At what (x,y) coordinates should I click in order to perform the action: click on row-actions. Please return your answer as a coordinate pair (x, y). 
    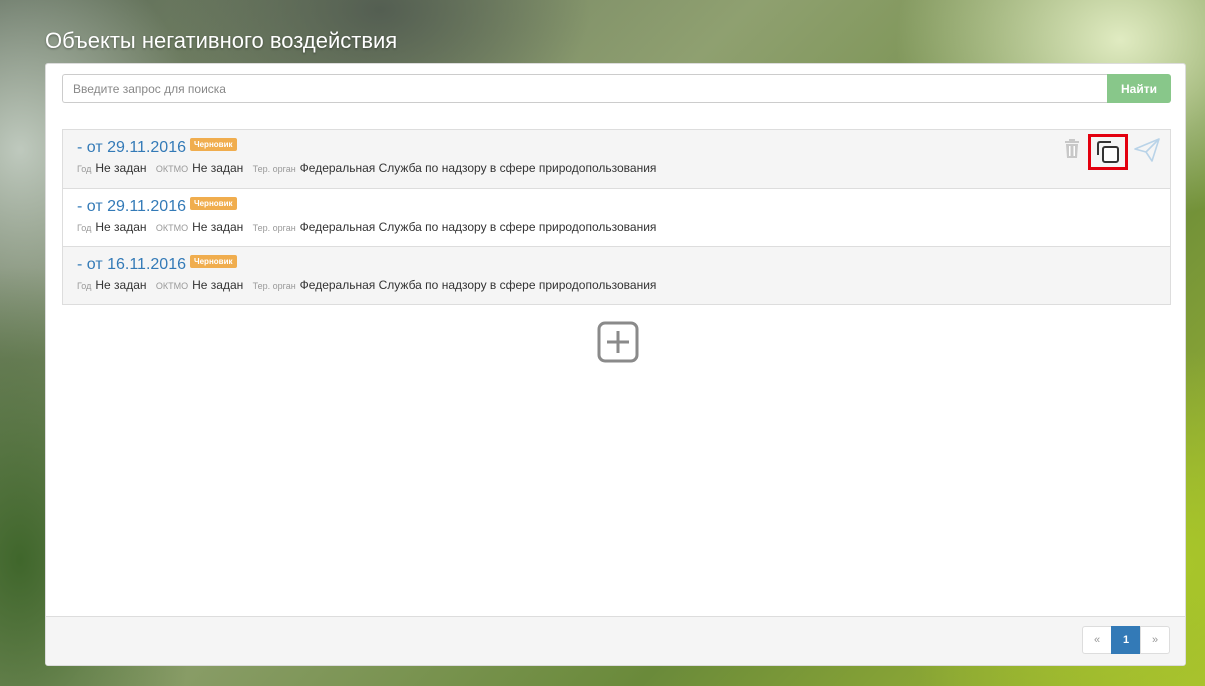
    Looking at the image, I should click on (1112, 152).